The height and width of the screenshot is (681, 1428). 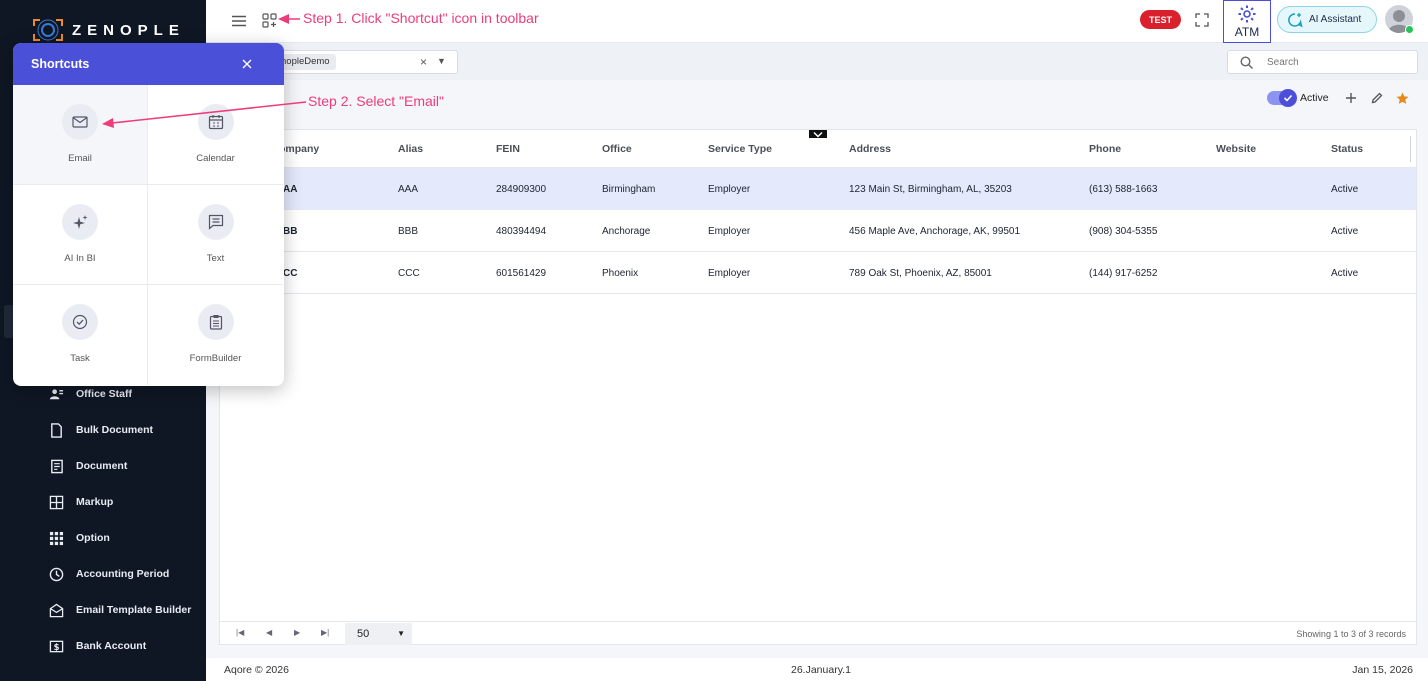 What do you see at coordinates (410, 149) in the screenshot?
I see `column-header-alias: Alias` at bounding box center [410, 149].